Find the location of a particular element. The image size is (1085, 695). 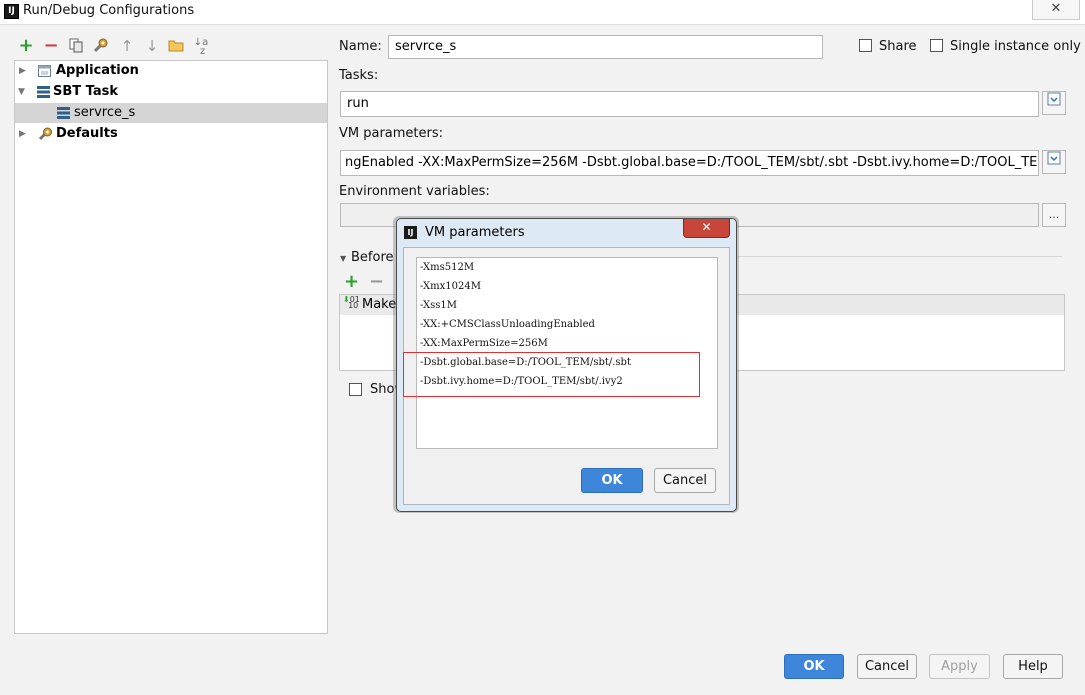

share-checkbox is located at coordinates (865, 45).